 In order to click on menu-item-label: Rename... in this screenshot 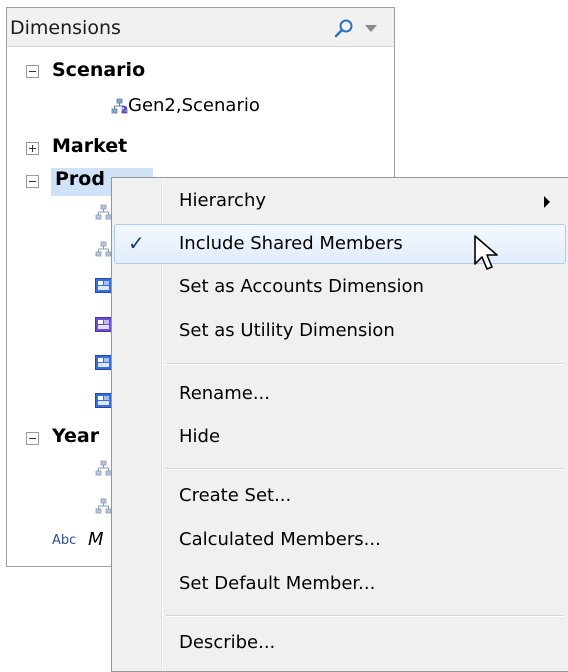, I will do `click(224, 393)`.